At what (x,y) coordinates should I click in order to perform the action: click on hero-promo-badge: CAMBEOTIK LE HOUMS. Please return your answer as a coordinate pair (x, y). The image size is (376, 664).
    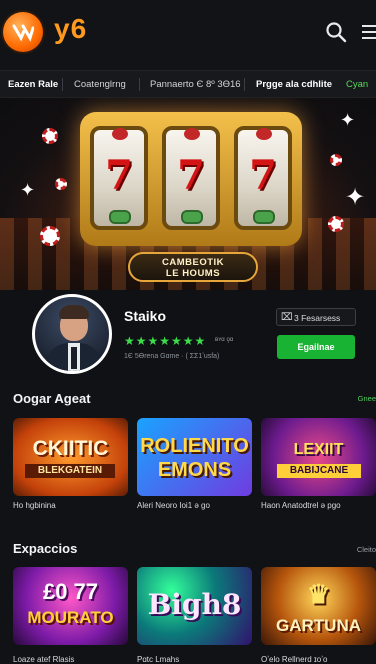
    Looking at the image, I should click on (193, 267).